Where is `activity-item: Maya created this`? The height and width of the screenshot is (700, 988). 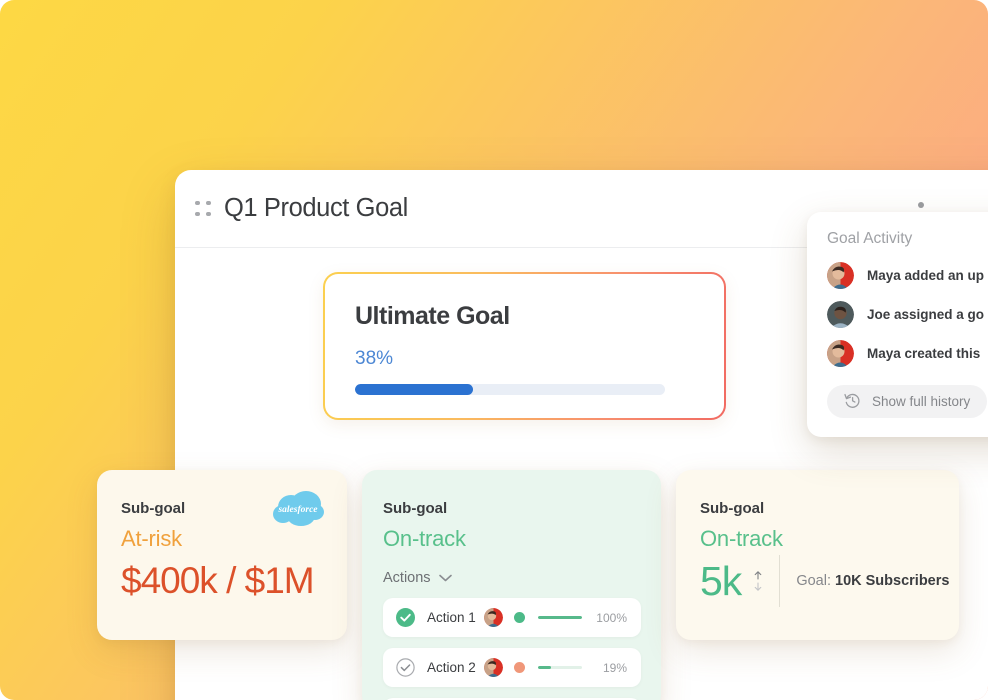
activity-item: Maya created this is located at coordinates (907, 353).